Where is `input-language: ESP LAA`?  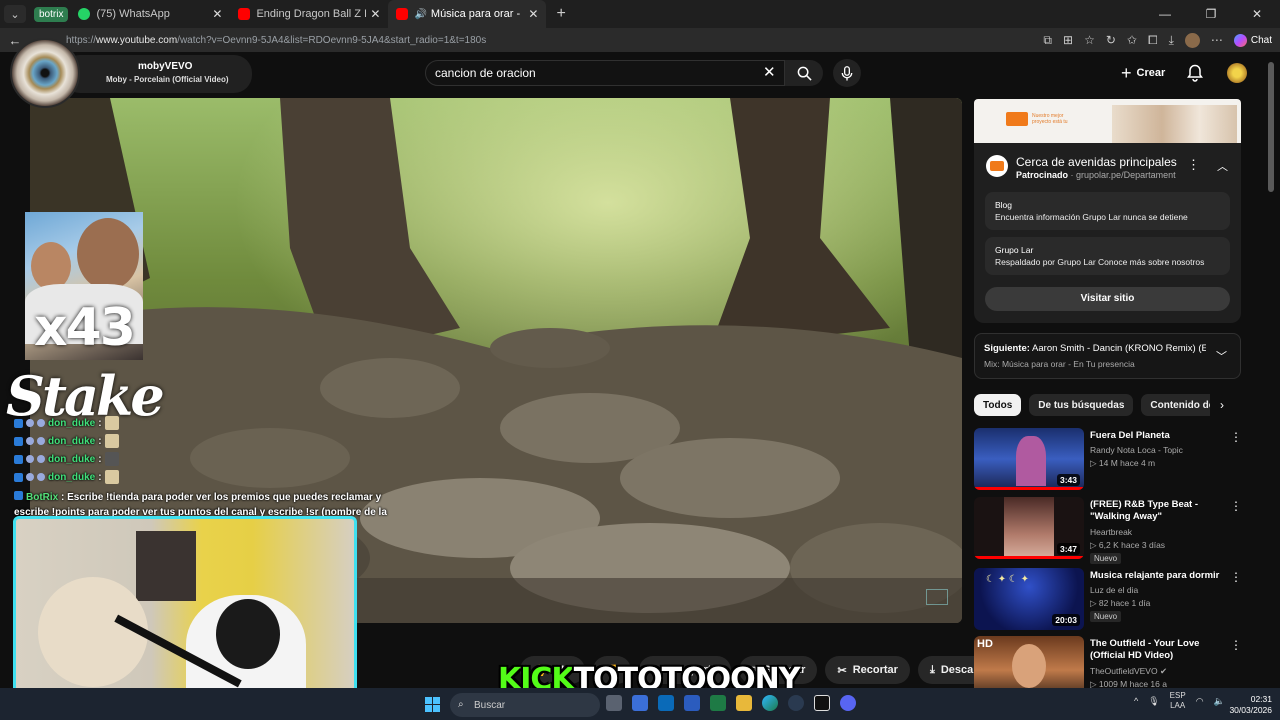 input-language: ESP LAA is located at coordinates (1178, 701).